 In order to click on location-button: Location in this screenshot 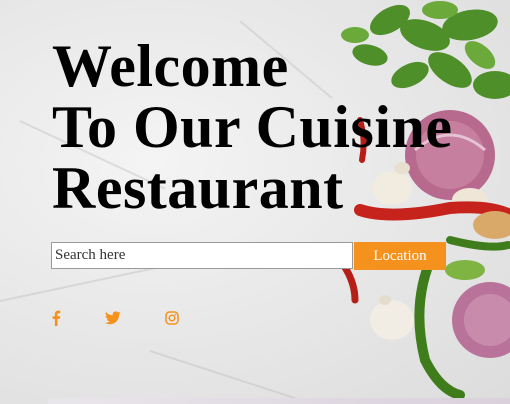, I will do `click(400, 256)`.